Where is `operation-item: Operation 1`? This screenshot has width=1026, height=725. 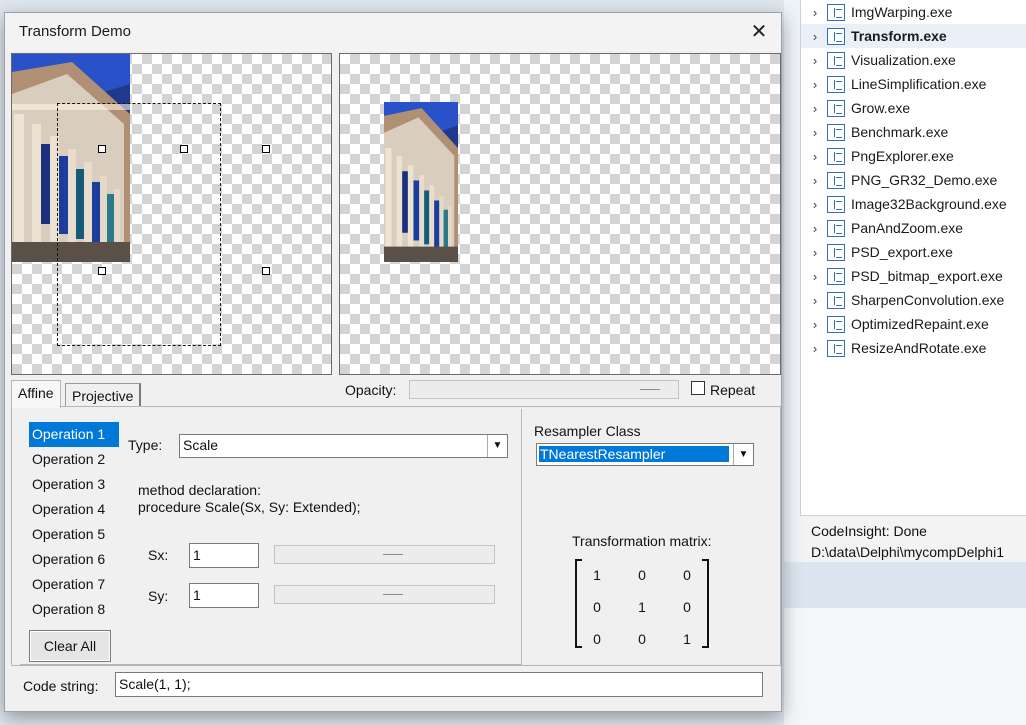 operation-item: Operation 1 is located at coordinates (74, 434).